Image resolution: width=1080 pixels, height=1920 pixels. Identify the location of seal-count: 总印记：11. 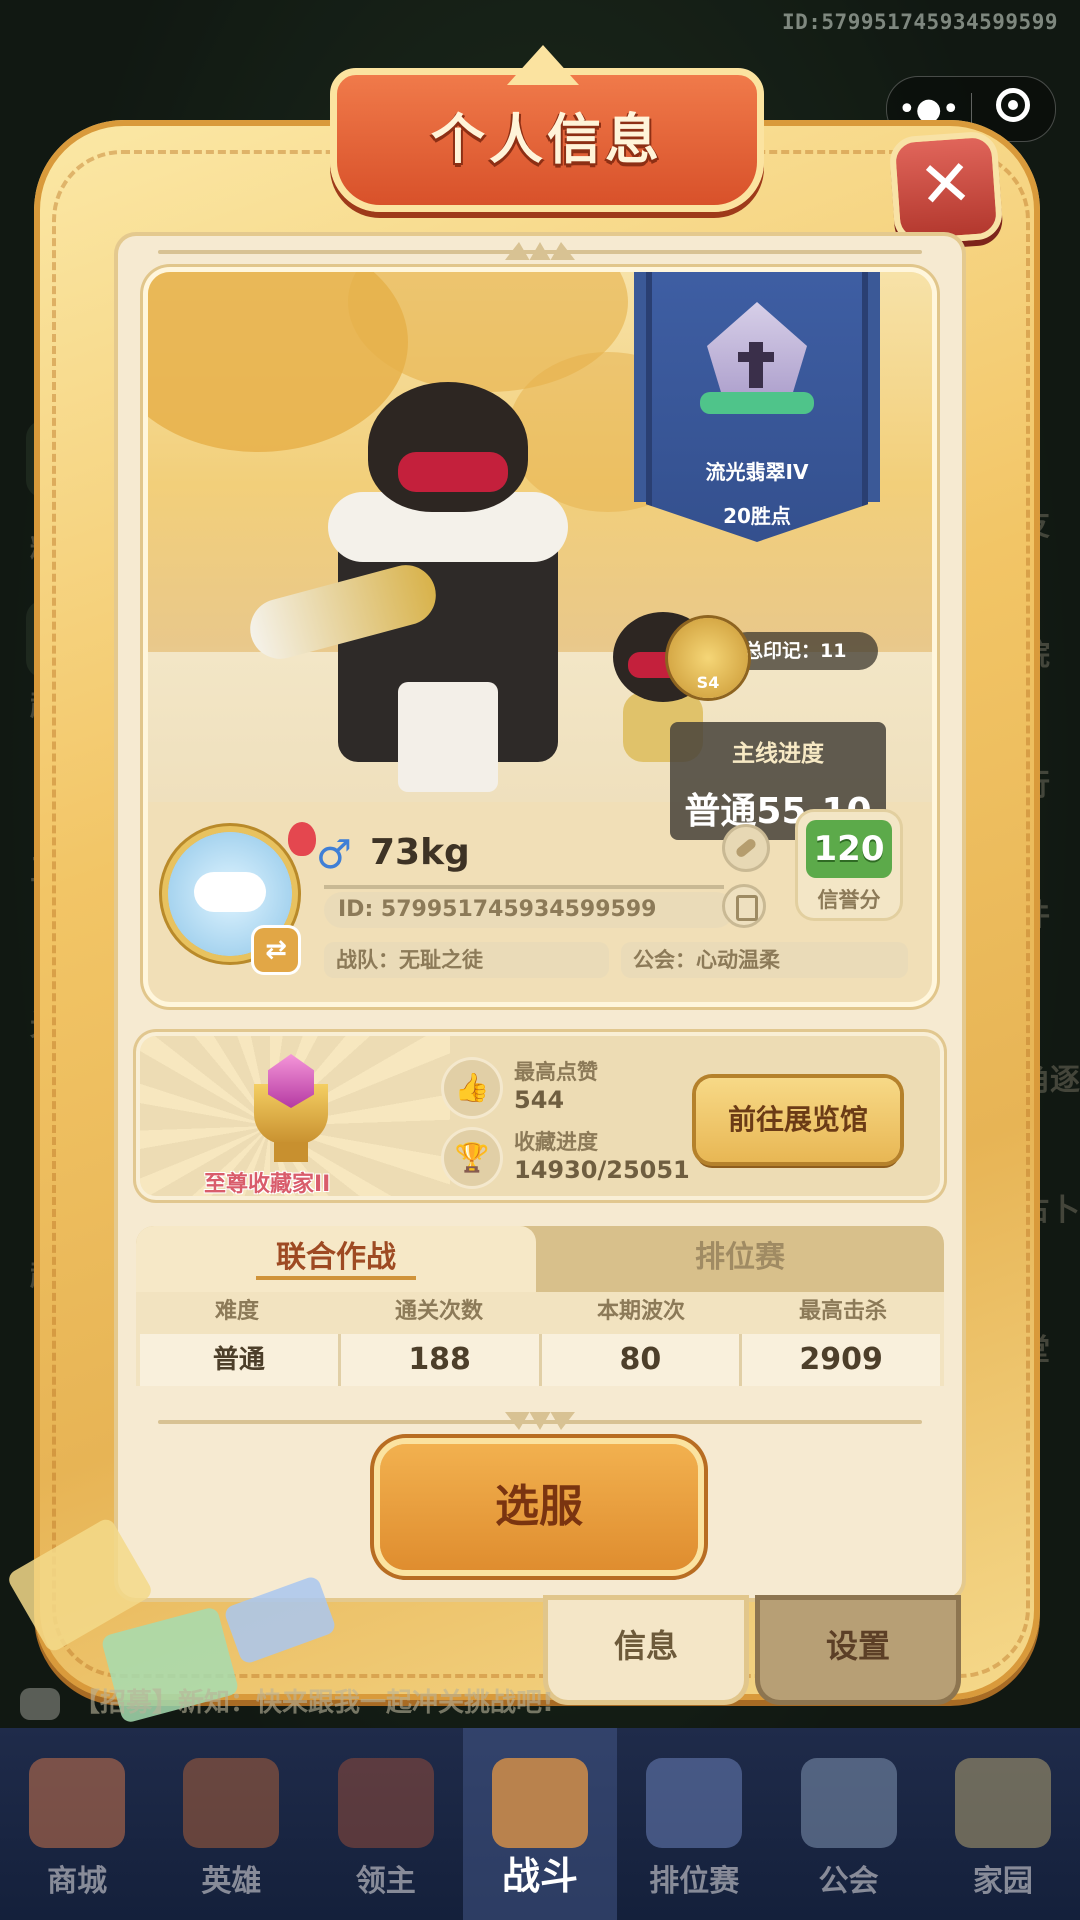
(803, 651).